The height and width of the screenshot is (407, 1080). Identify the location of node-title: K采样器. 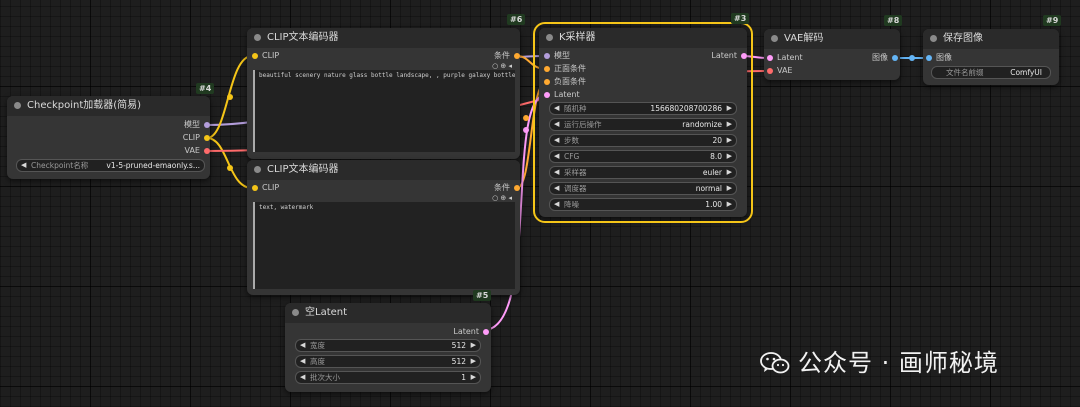
(643, 38).